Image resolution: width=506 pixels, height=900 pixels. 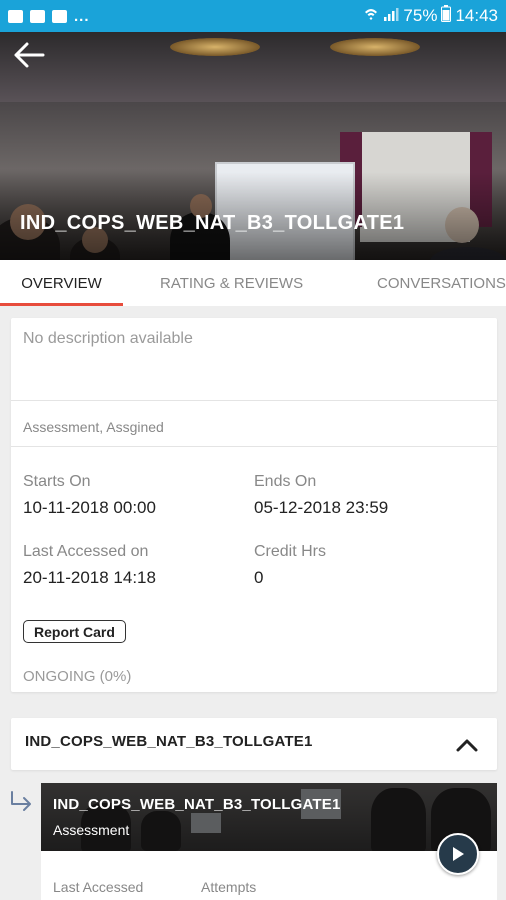 What do you see at coordinates (259, 577) in the screenshot?
I see `credit-hrs-value: 0` at bounding box center [259, 577].